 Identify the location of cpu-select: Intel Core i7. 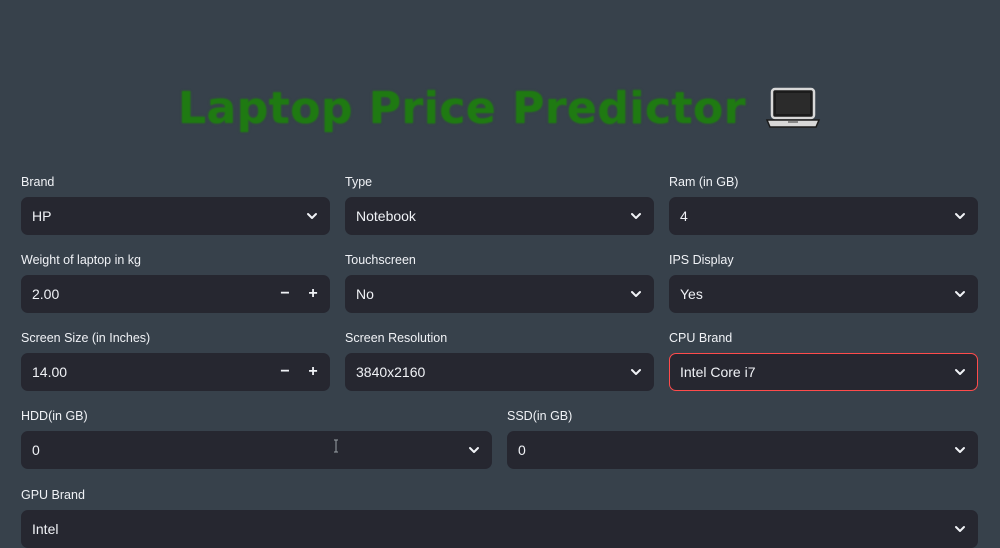
(823, 372).